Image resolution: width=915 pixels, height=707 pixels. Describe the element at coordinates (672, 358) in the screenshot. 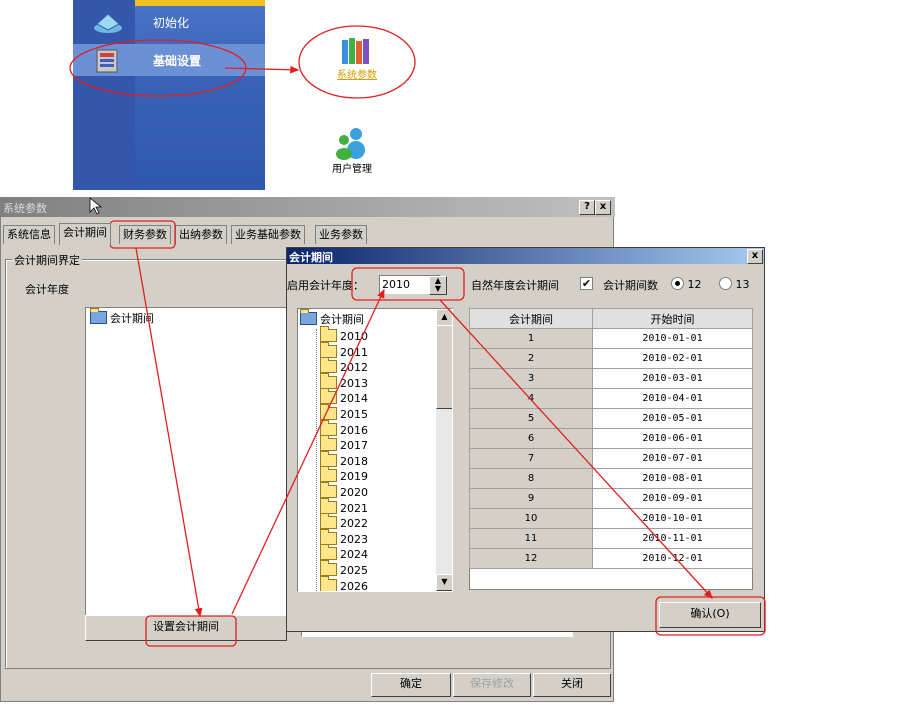

I see `start-date-cell: 2010-02-01` at that location.